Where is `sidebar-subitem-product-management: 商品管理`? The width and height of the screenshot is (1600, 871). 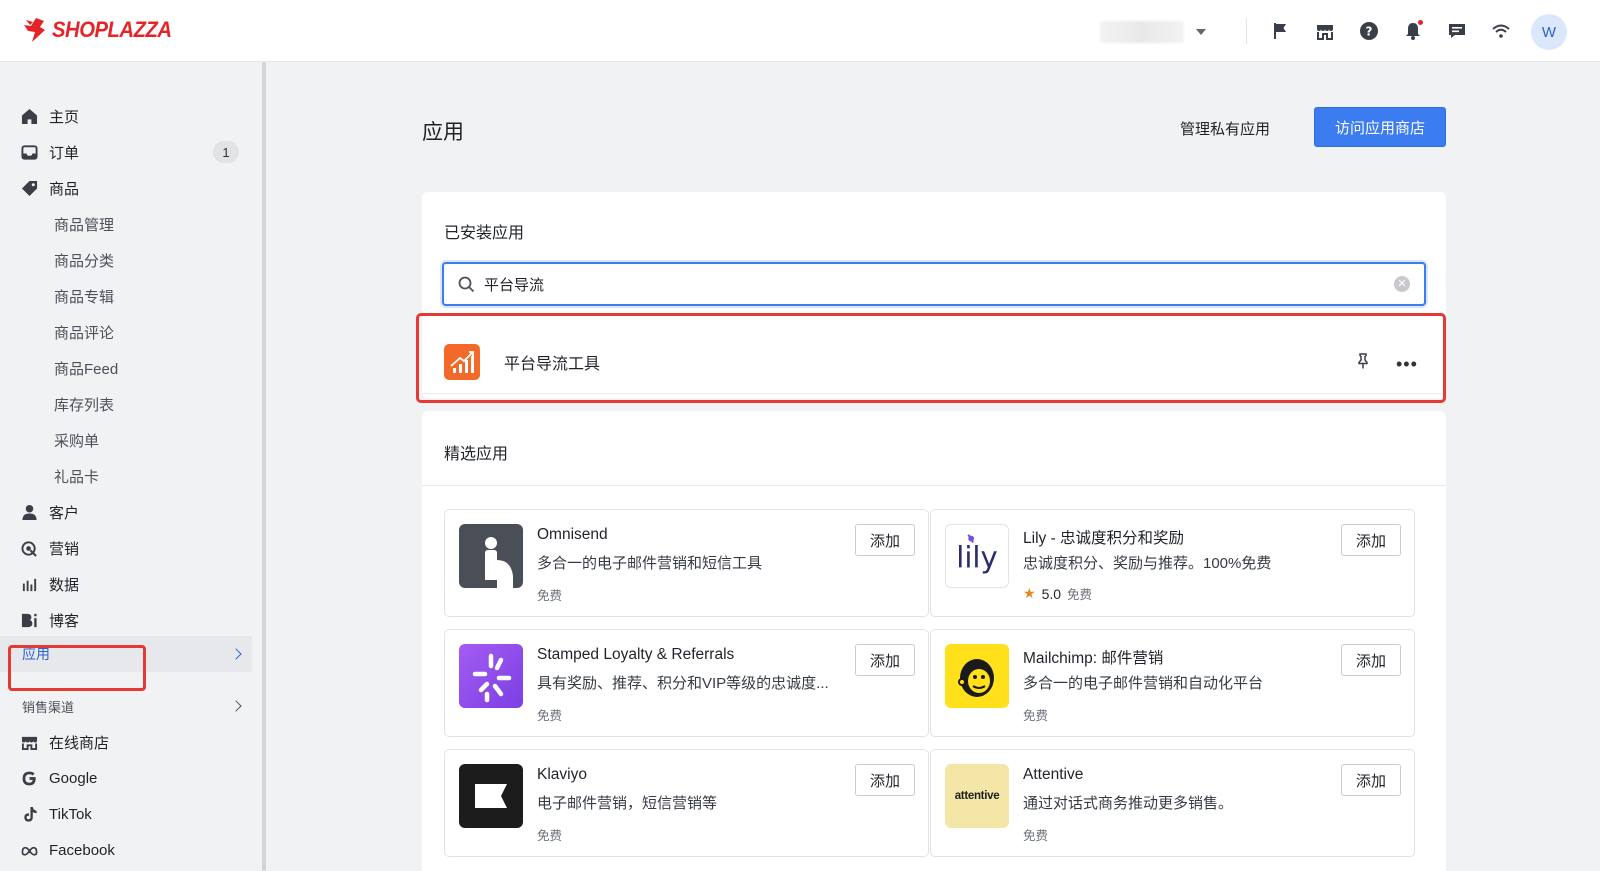
sidebar-subitem-product-management: 商品管理 is located at coordinates (126, 224).